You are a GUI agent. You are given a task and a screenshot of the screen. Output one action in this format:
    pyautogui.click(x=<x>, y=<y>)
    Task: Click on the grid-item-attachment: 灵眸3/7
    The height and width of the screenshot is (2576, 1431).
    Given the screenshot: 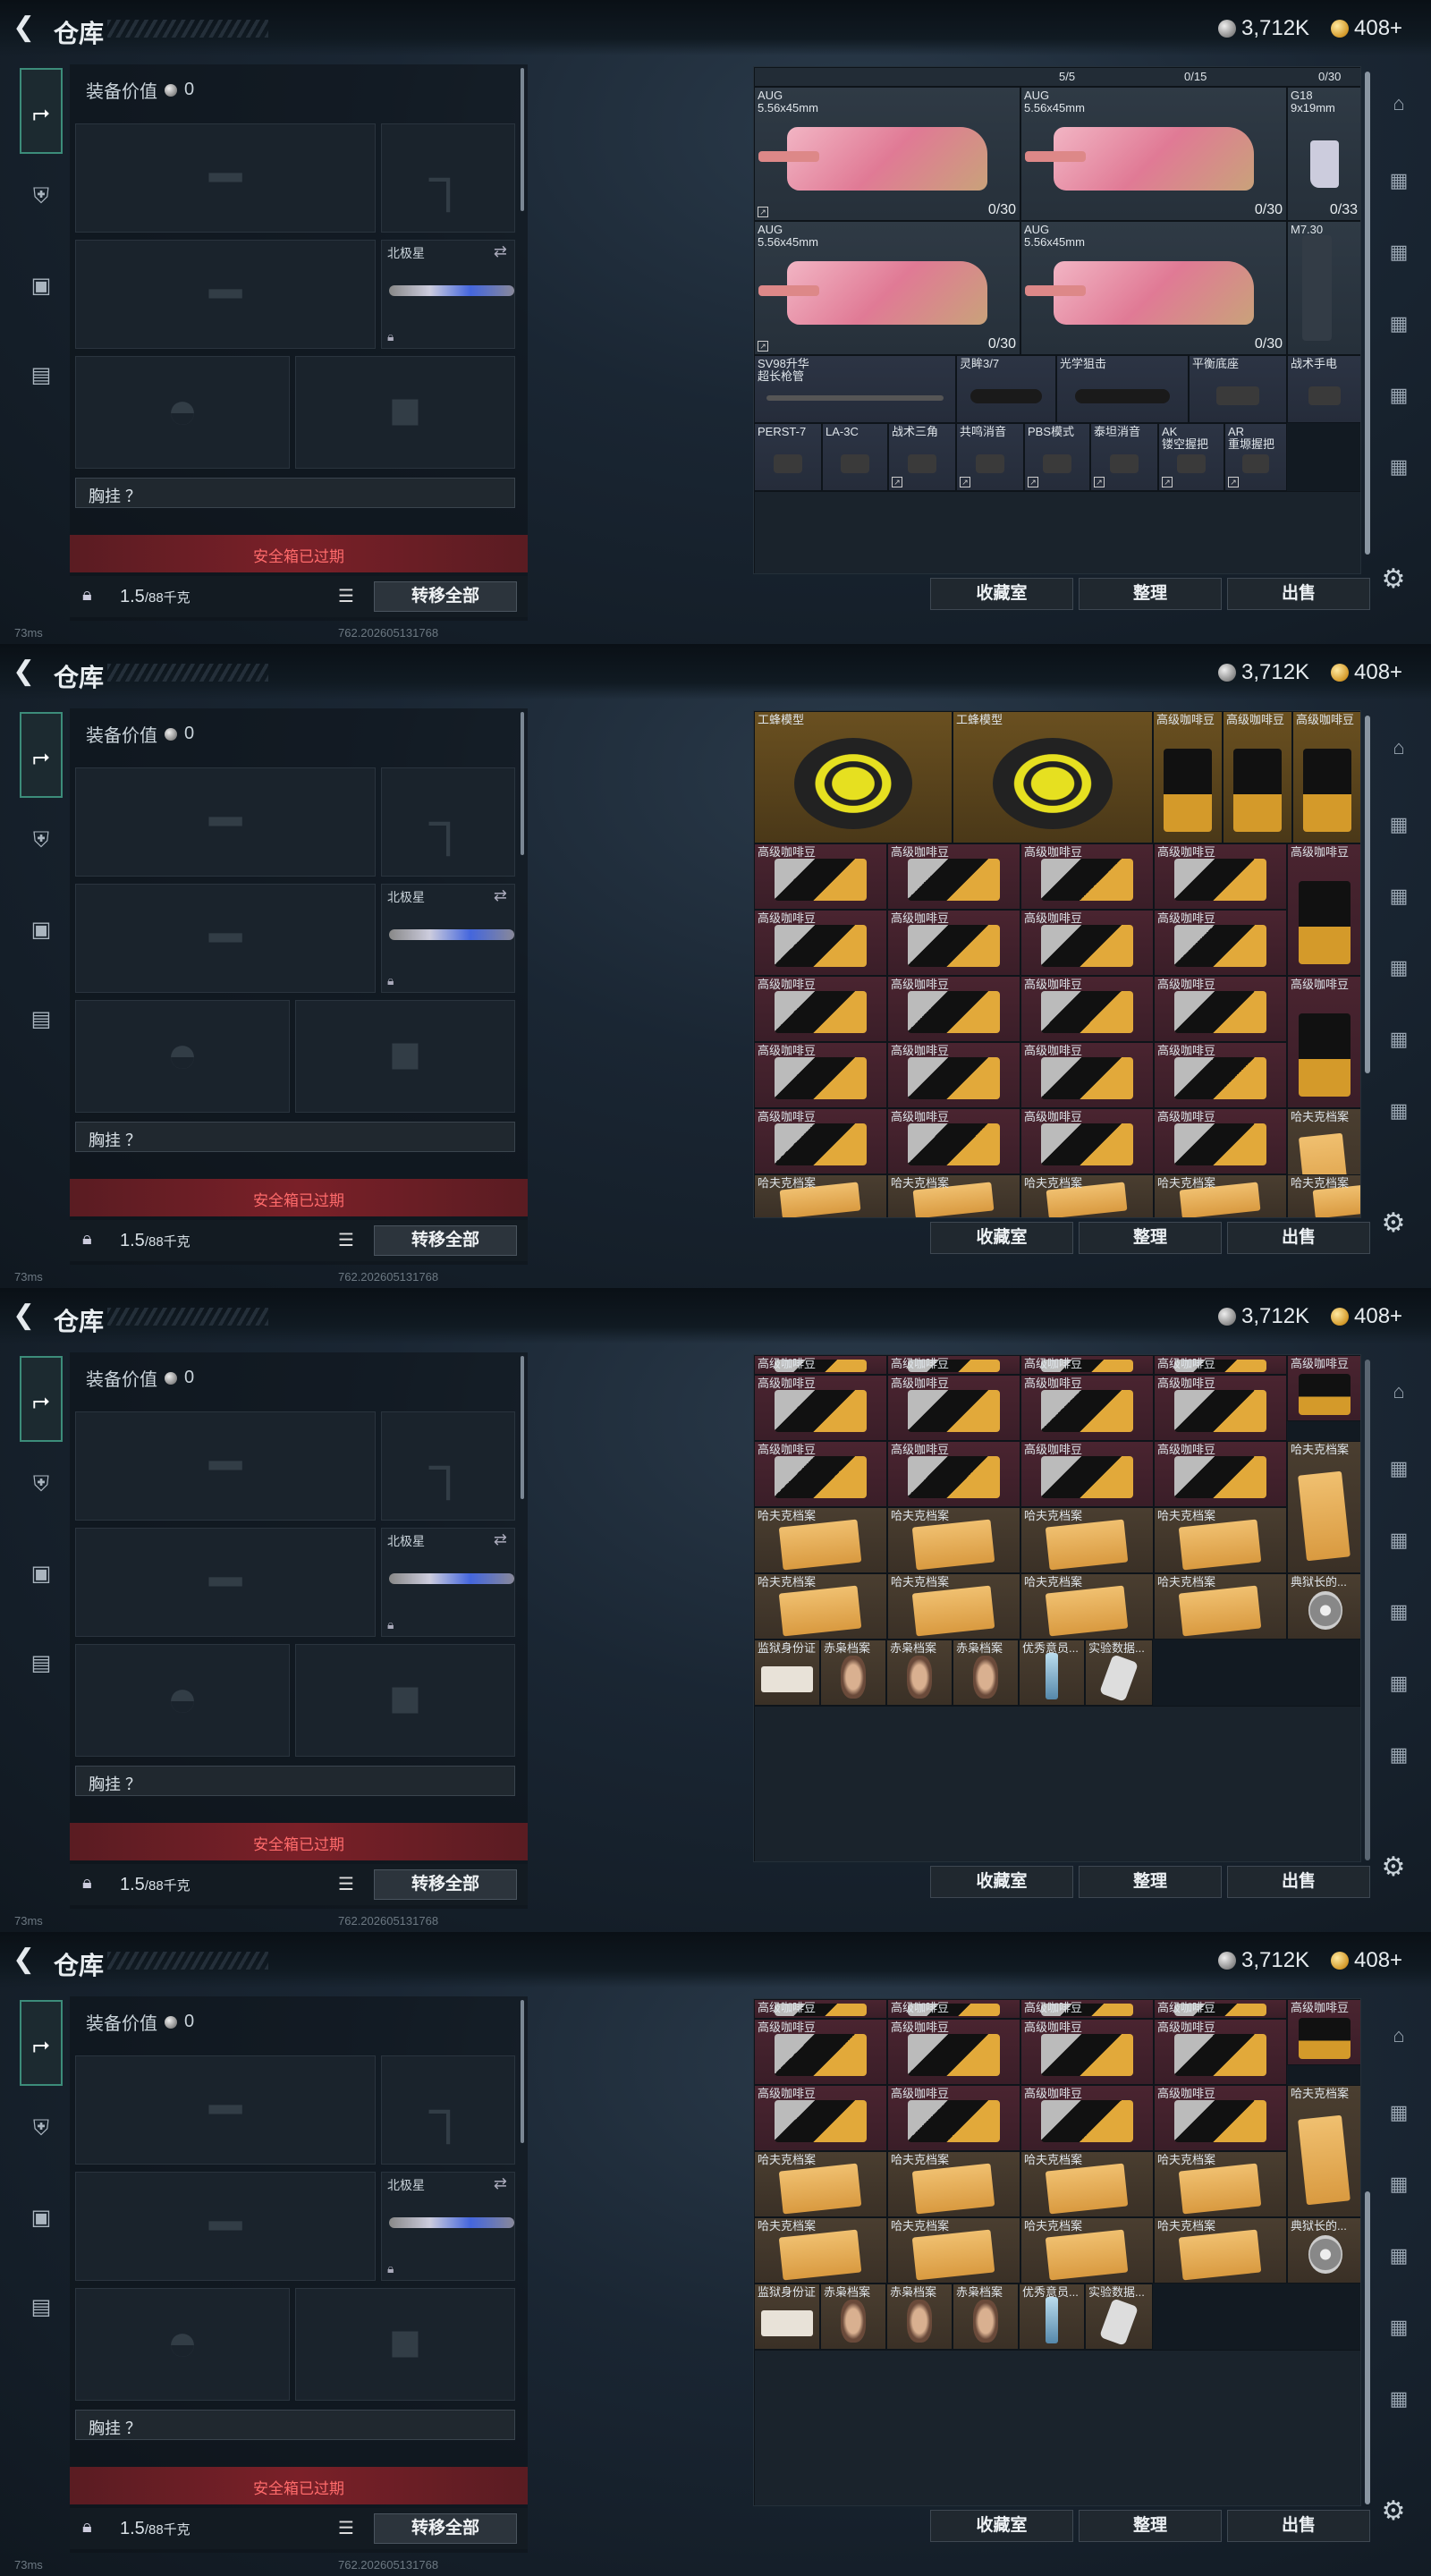 What is the action you would take?
    pyautogui.click(x=1006, y=389)
    